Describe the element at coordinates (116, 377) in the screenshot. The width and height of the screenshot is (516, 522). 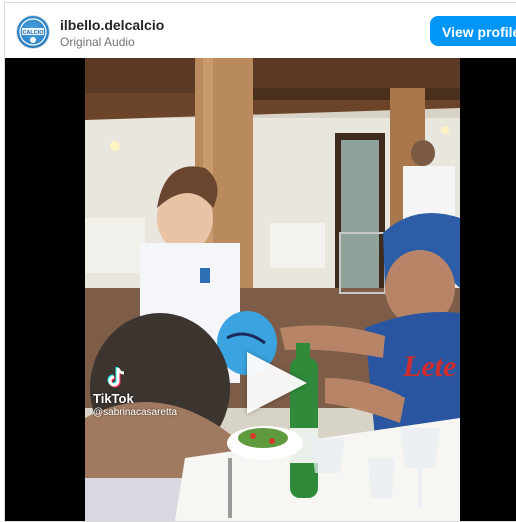
I see `tiktok-icon` at that location.